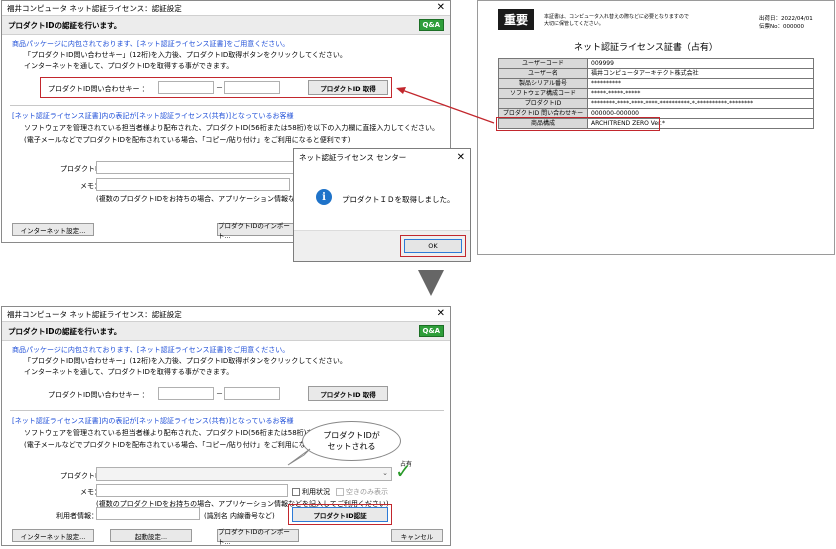 The height and width of the screenshot is (549, 836). I want to click on important-badge: 重要, so click(516, 19).